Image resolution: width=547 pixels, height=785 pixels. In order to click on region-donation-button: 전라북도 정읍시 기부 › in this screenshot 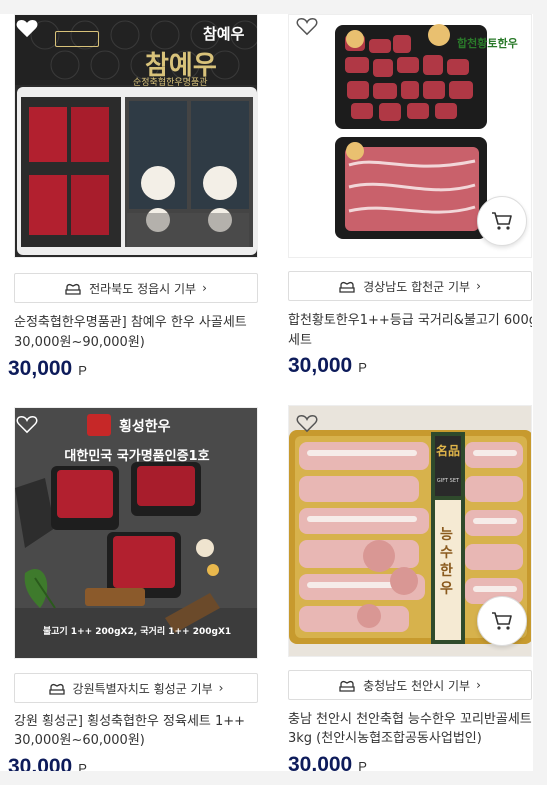, I will do `click(136, 288)`.